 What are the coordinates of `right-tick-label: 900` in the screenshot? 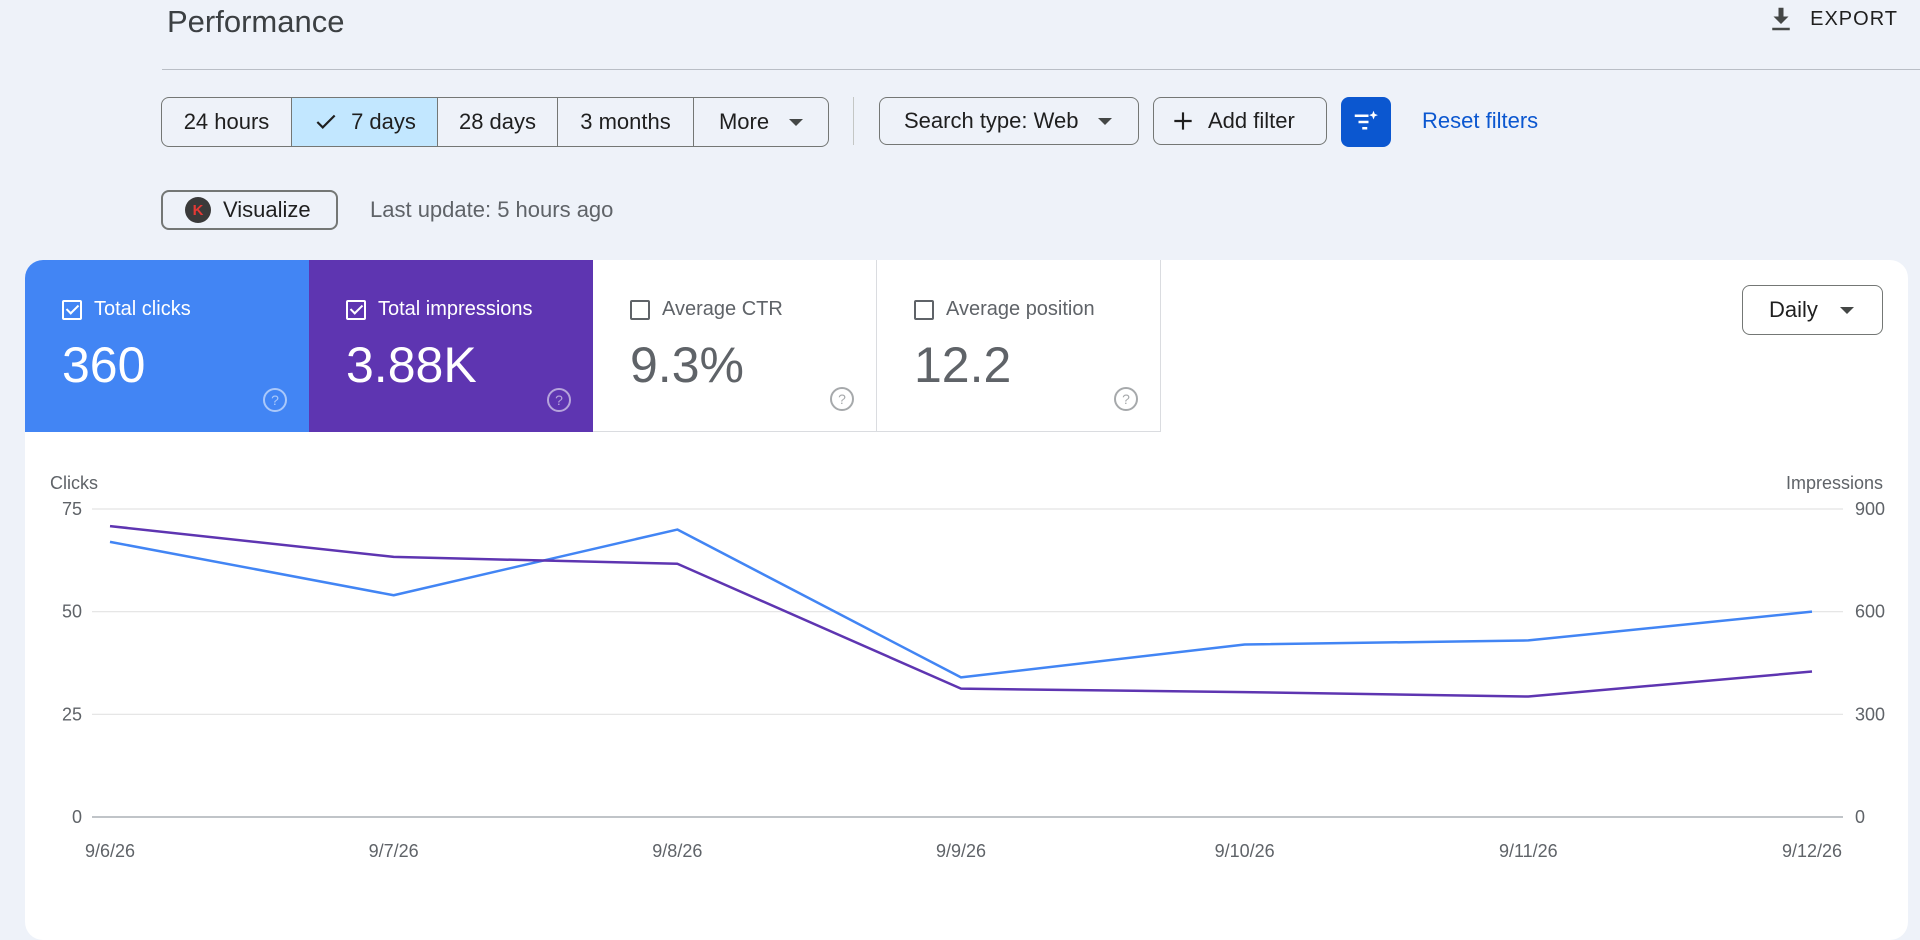 It's located at (1870, 509).